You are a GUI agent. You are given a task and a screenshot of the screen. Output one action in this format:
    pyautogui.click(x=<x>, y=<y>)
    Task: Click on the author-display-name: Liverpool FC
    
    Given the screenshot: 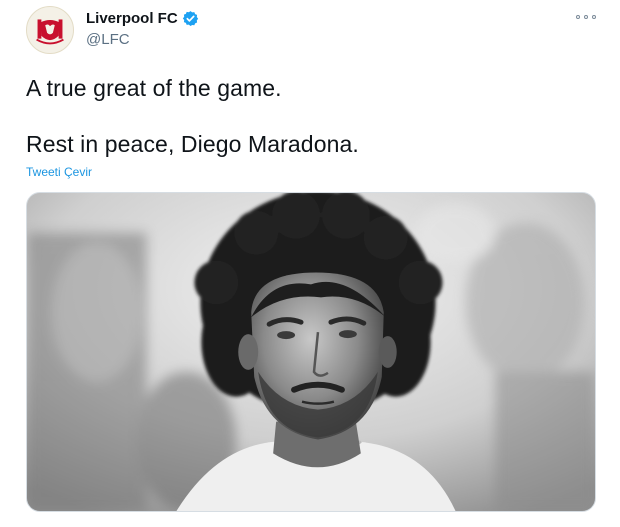 What is the action you would take?
    pyautogui.click(x=132, y=18)
    